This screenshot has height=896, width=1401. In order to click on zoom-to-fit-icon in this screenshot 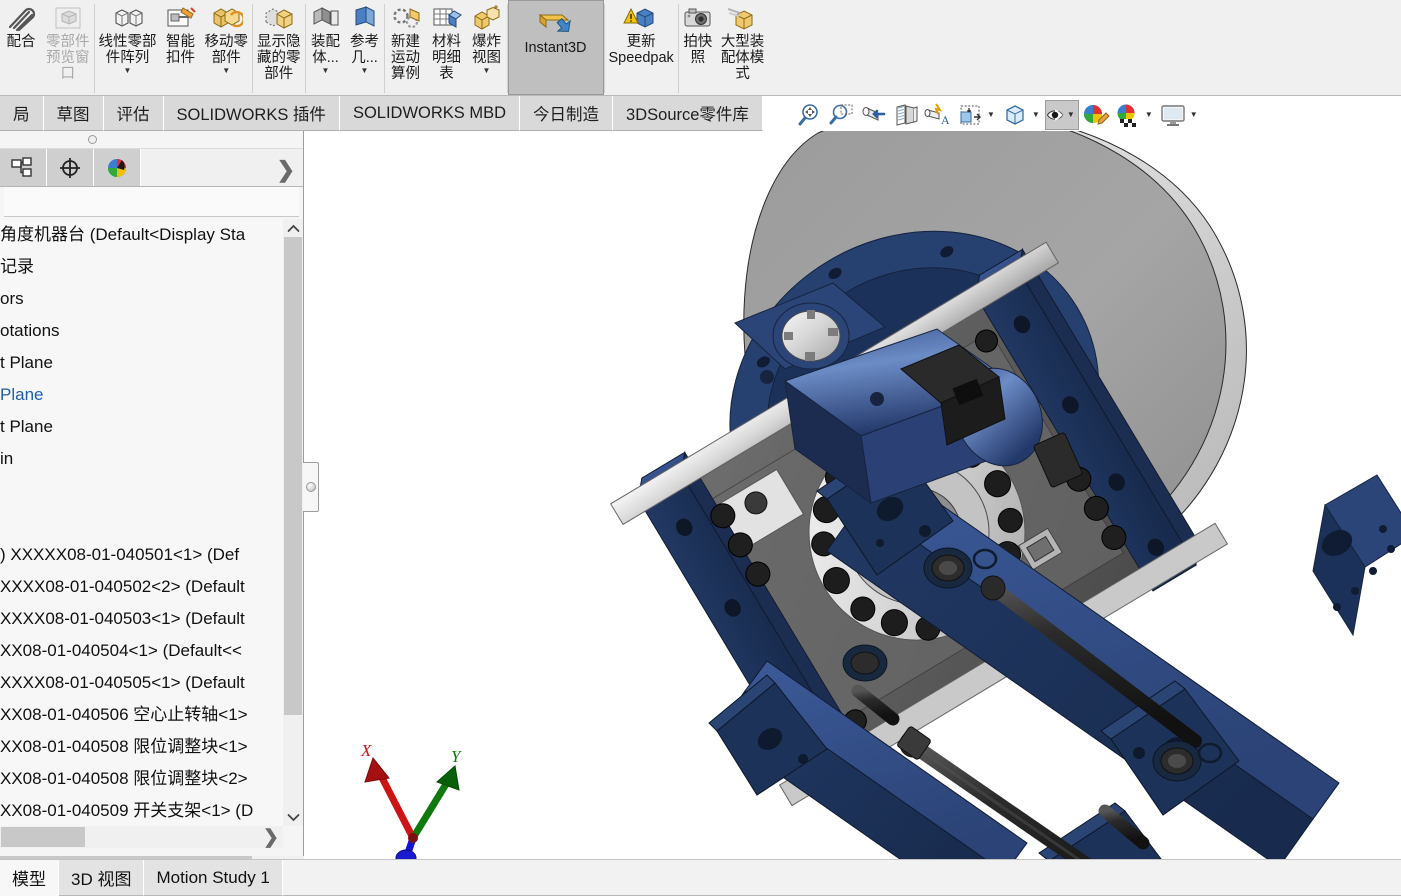, I will do `click(810, 115)`.